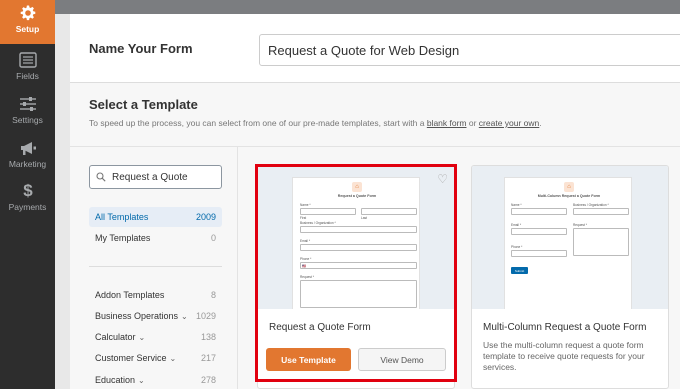 The image size is (680, 389). What do you see at coordinates (402, 359) in the screenshot?
I see `view-demo-button: View Demo` at bounding box center [402, 359].